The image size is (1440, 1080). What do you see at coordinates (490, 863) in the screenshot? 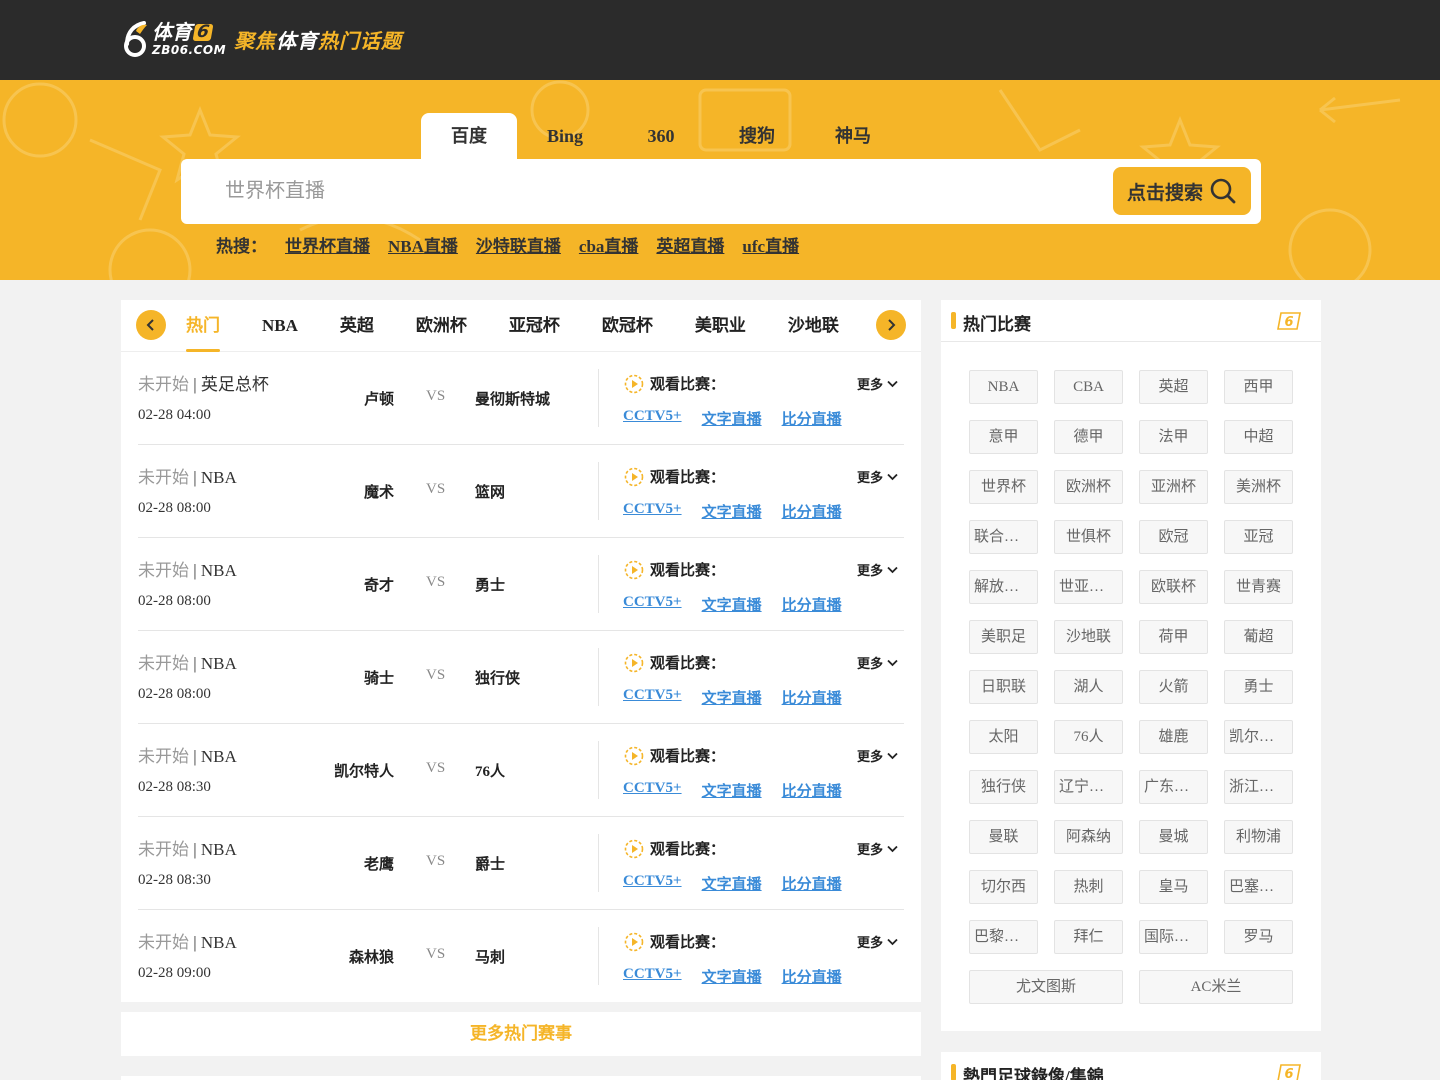
I see `away-team: 爵士` at bounding box center [490, 863].